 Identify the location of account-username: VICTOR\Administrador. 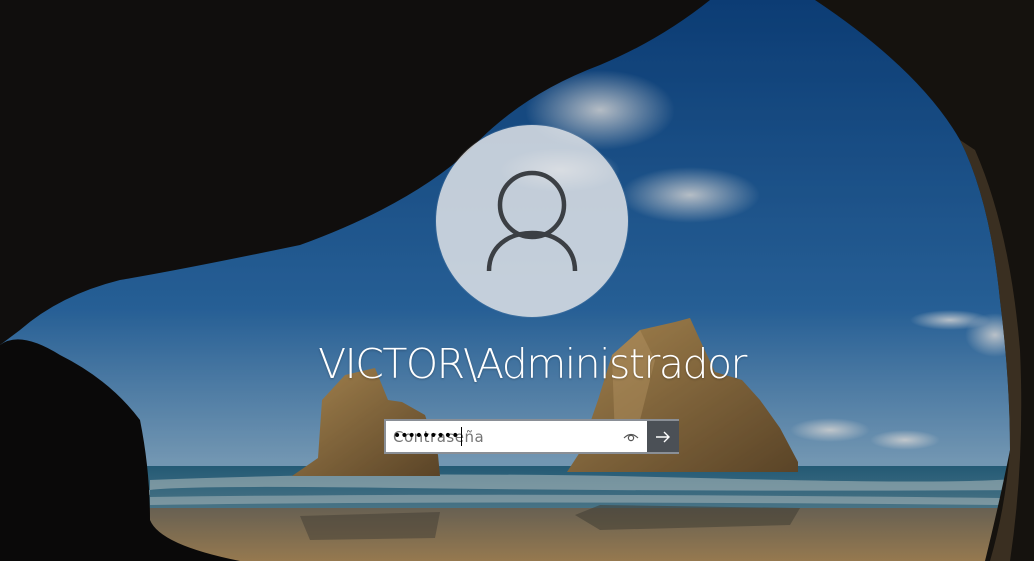
(532, 364).